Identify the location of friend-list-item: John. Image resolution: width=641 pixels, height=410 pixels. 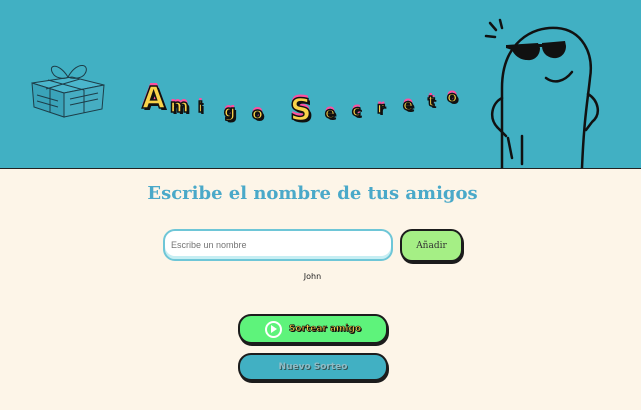
(312, 276).